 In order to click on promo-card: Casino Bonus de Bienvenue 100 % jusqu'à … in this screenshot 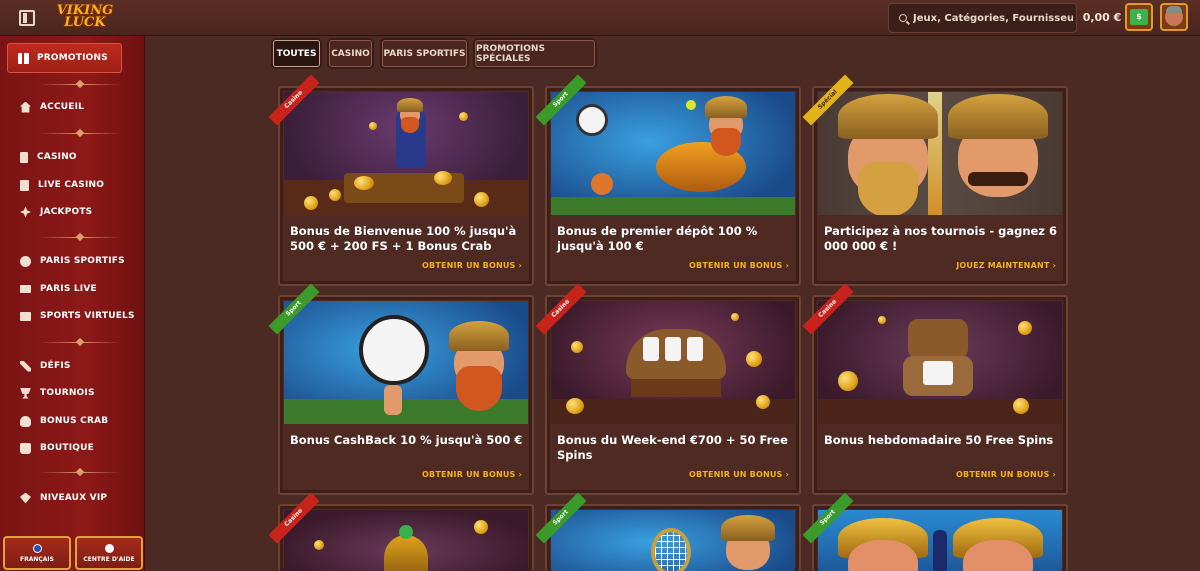, I will do `click(401, 180)`.